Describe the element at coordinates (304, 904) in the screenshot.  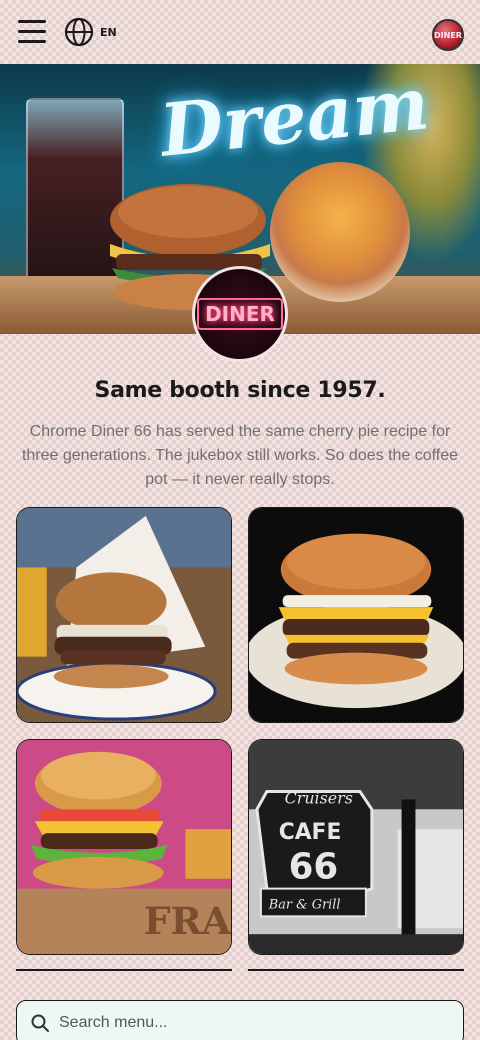
I see `cafe-sign-bottom: Bar & Grill` at that location.